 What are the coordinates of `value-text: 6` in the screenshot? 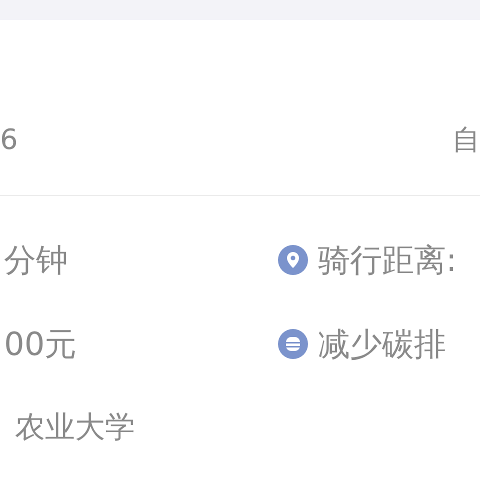 It's located at (9, 140).